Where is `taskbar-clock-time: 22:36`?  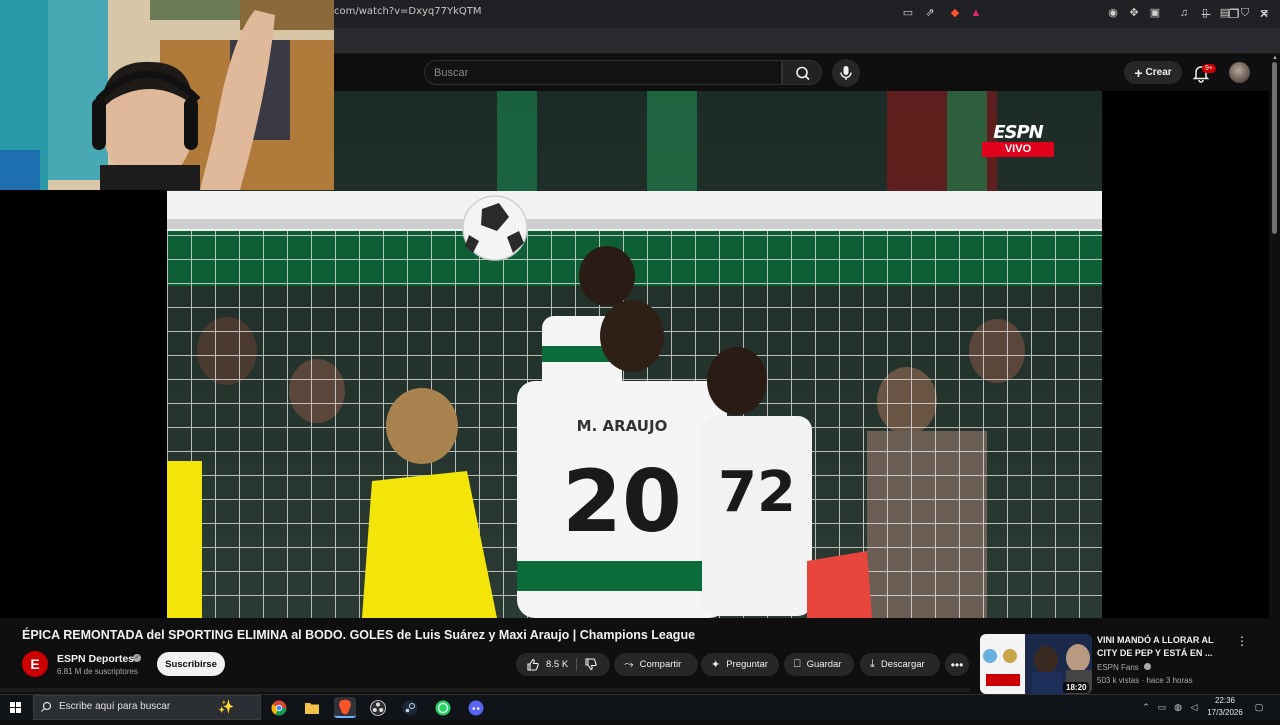 taskbar-clock-time: 22:36 is located at coordinates (1225, 700).